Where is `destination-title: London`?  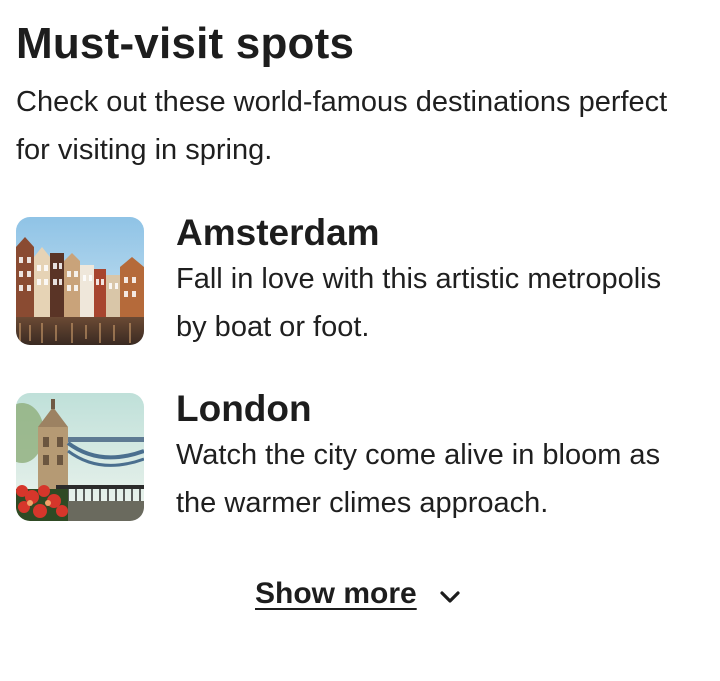
destination-title: London is located at coordinates (244, 408).